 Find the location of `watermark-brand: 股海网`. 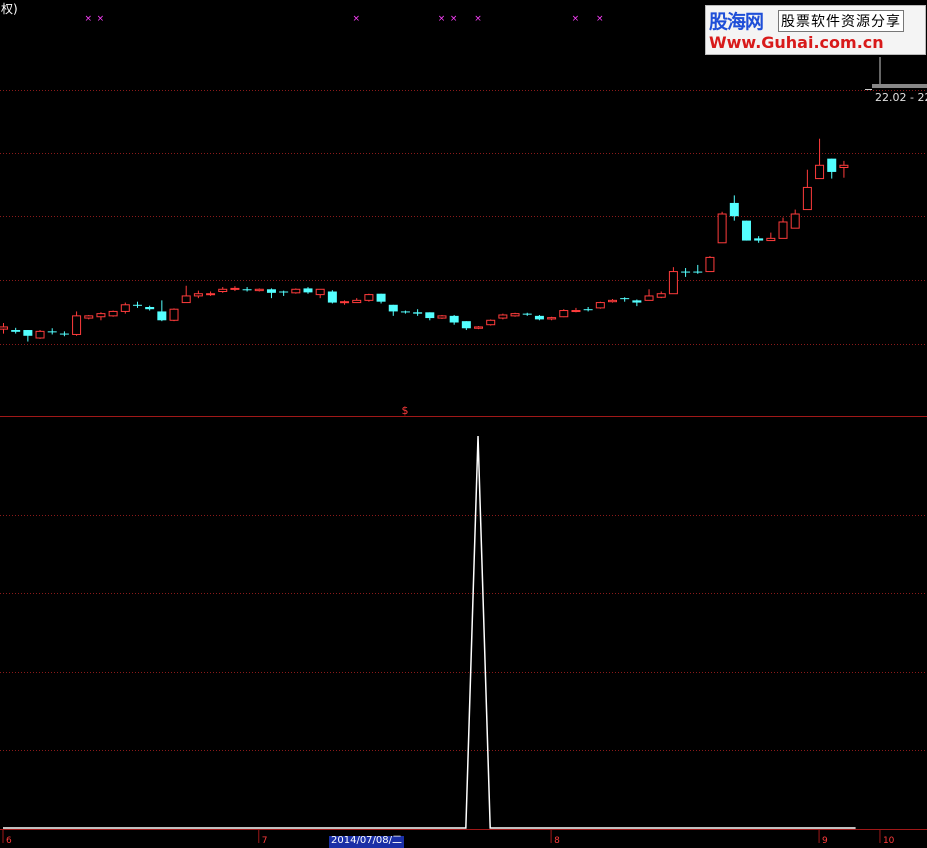

watermark-brand: 股海网 is located at coordinates (736, 22).